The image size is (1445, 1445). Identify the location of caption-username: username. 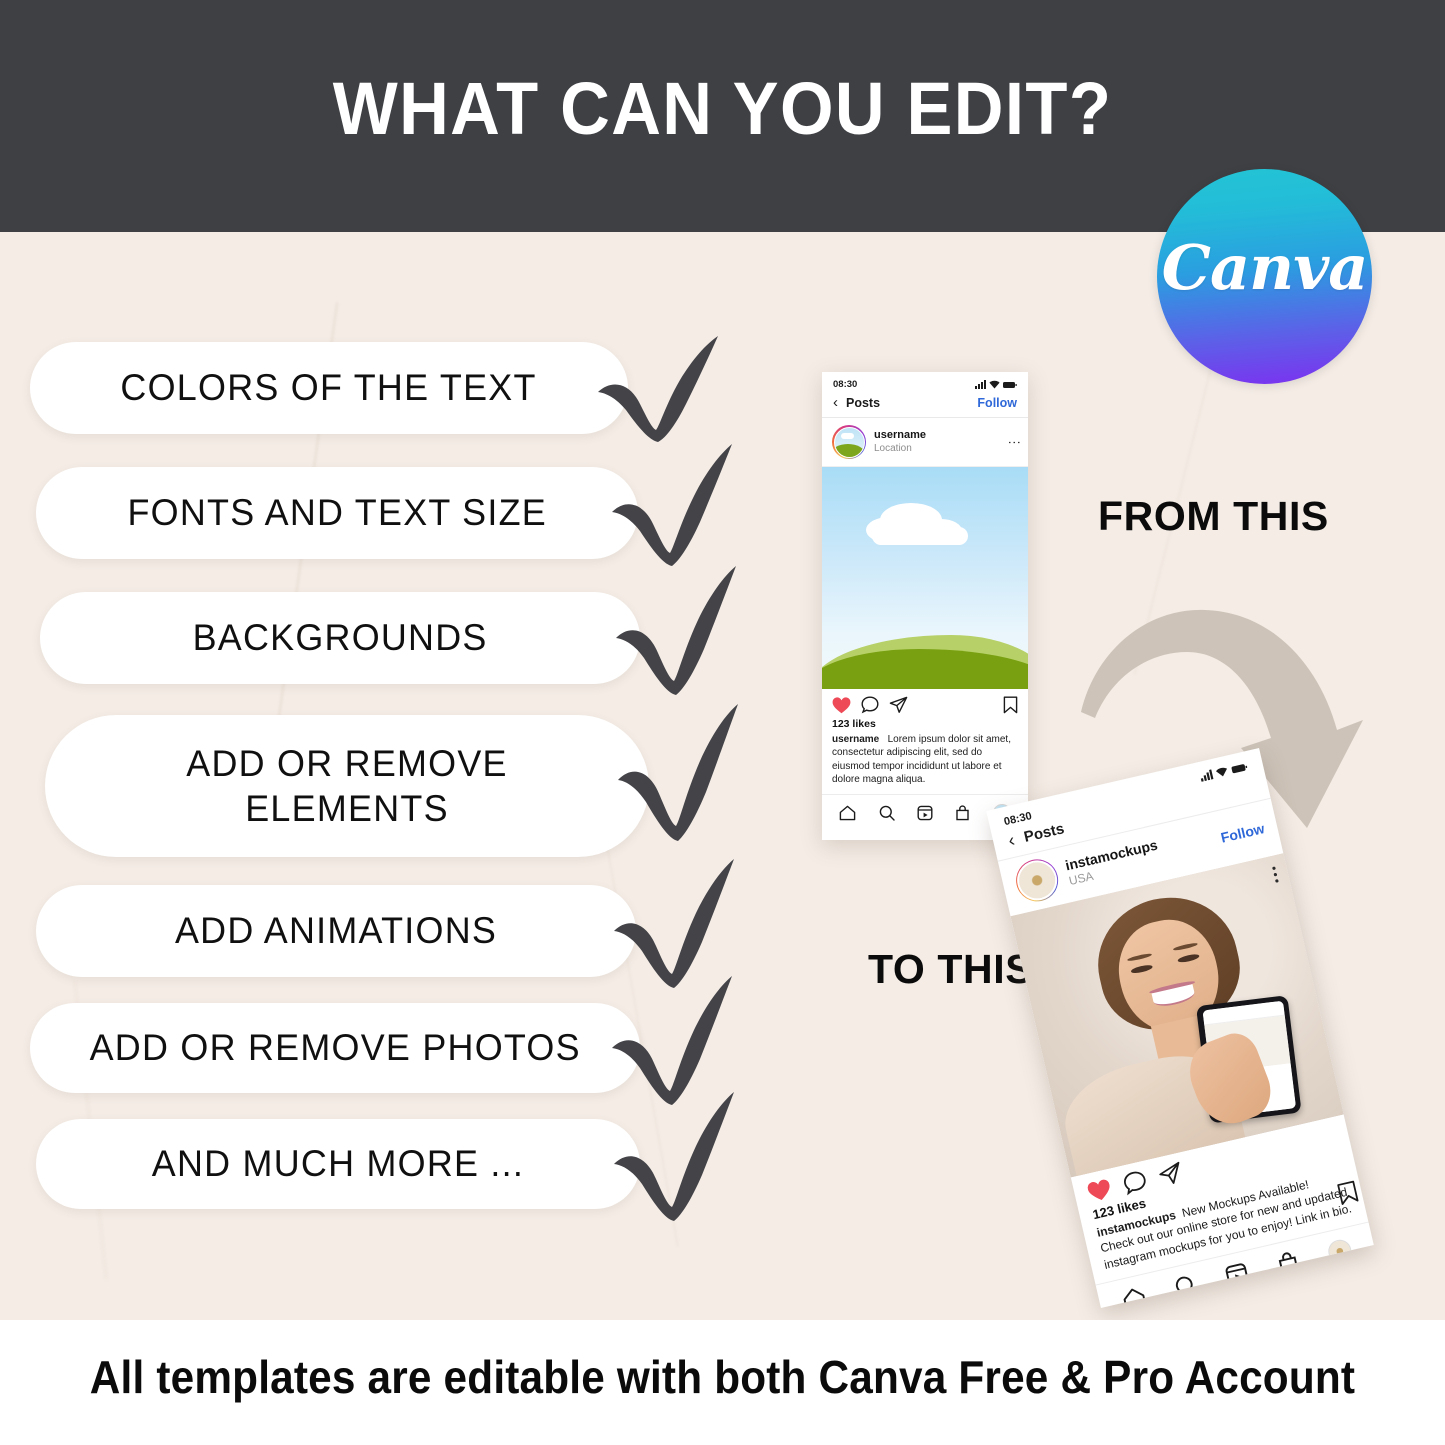
(856, 739).